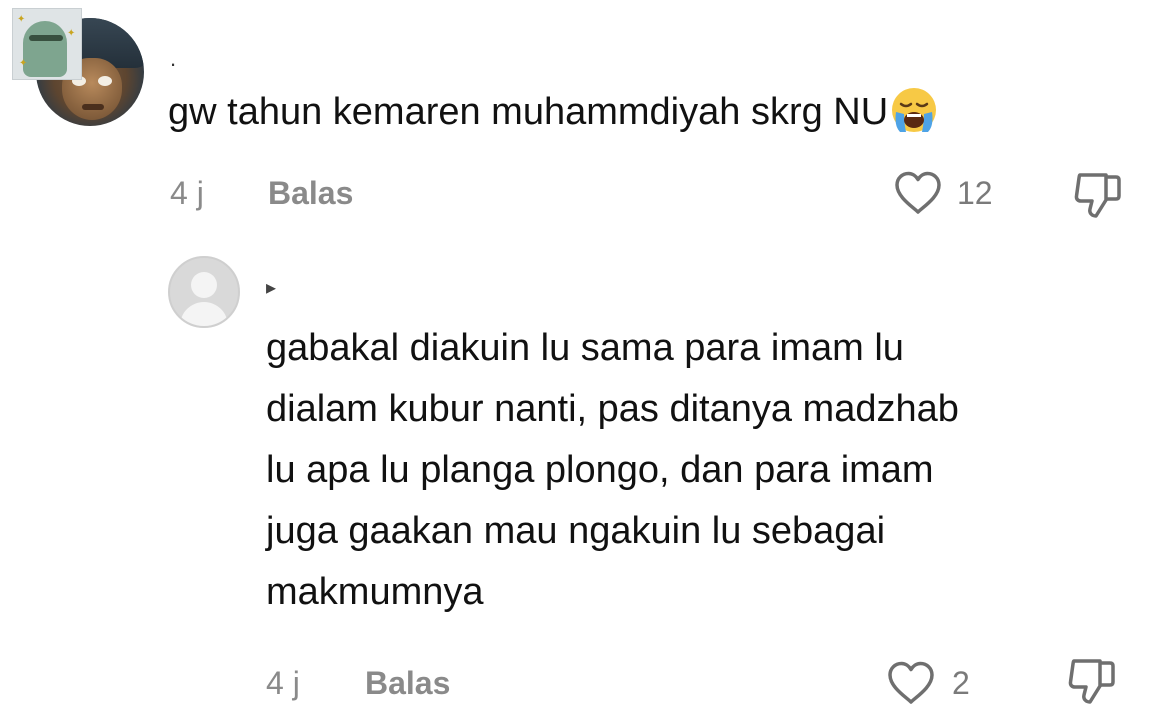  I want to click on avatar-sticker: ✦ ✦ ✦, so click(47, 44).